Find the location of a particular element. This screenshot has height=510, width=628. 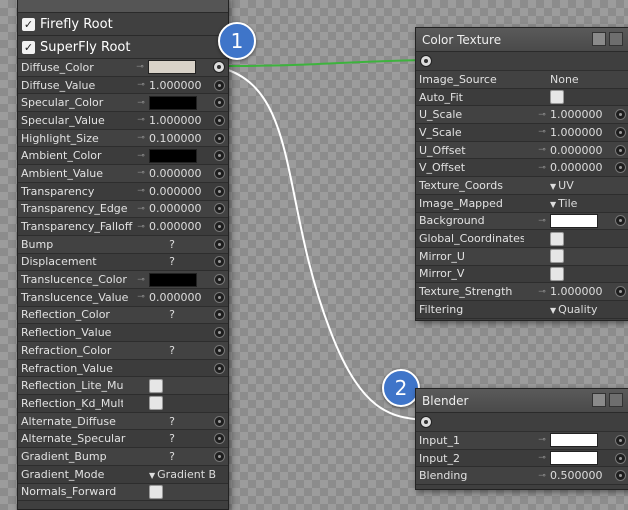

param-row-auto-fit: Auto_Fit is located at coordinates (522, 97).